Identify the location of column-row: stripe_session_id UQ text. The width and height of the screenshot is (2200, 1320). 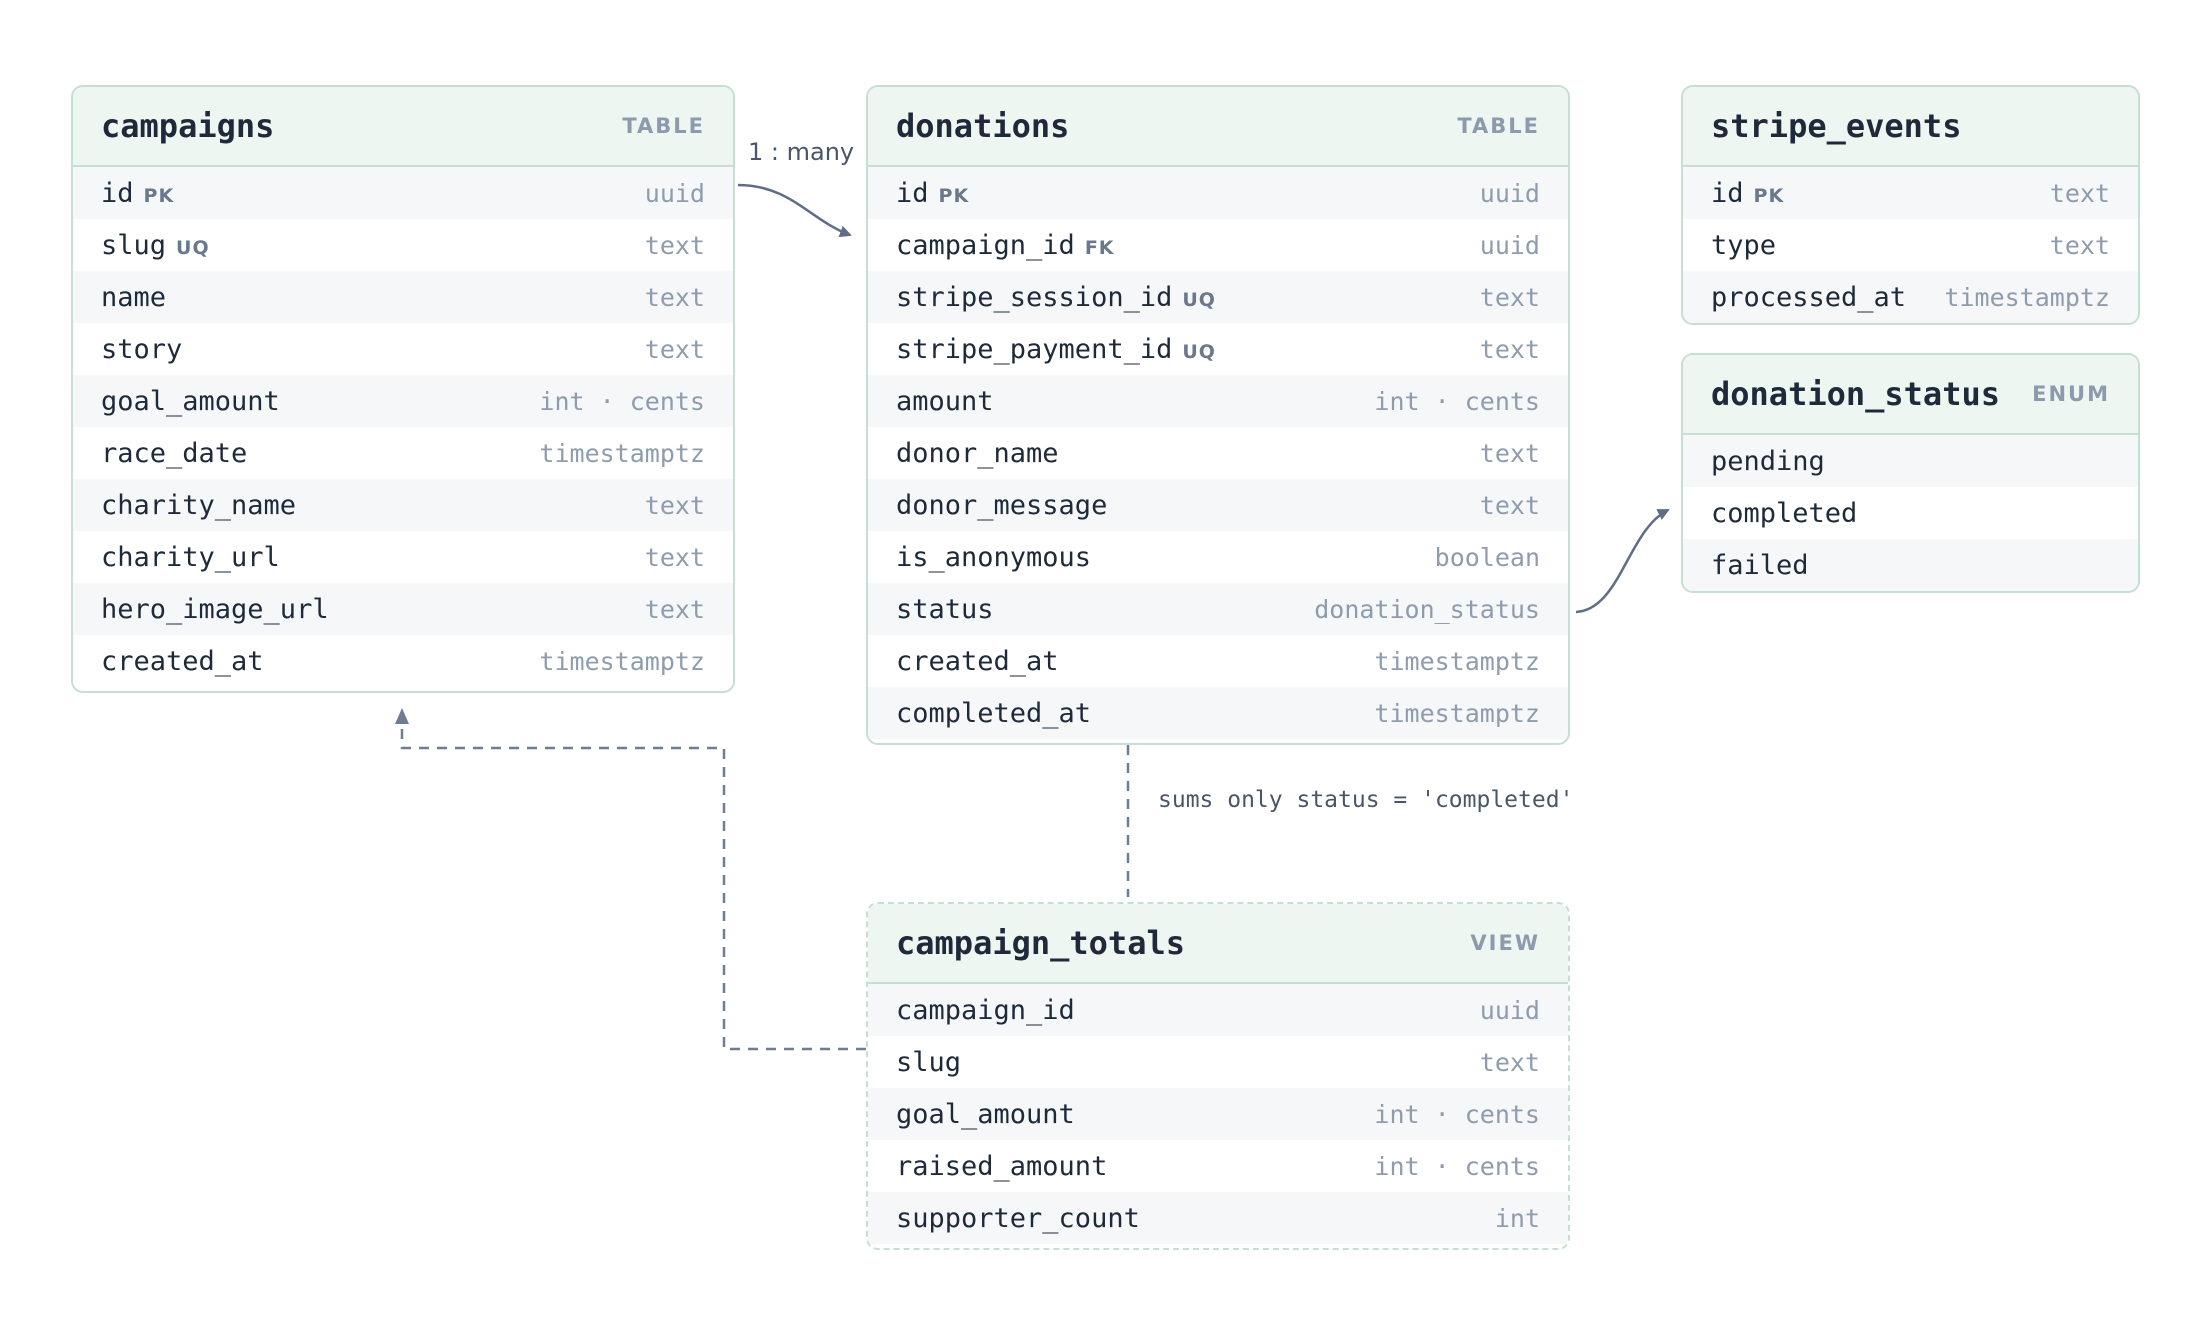
(1218, 297).